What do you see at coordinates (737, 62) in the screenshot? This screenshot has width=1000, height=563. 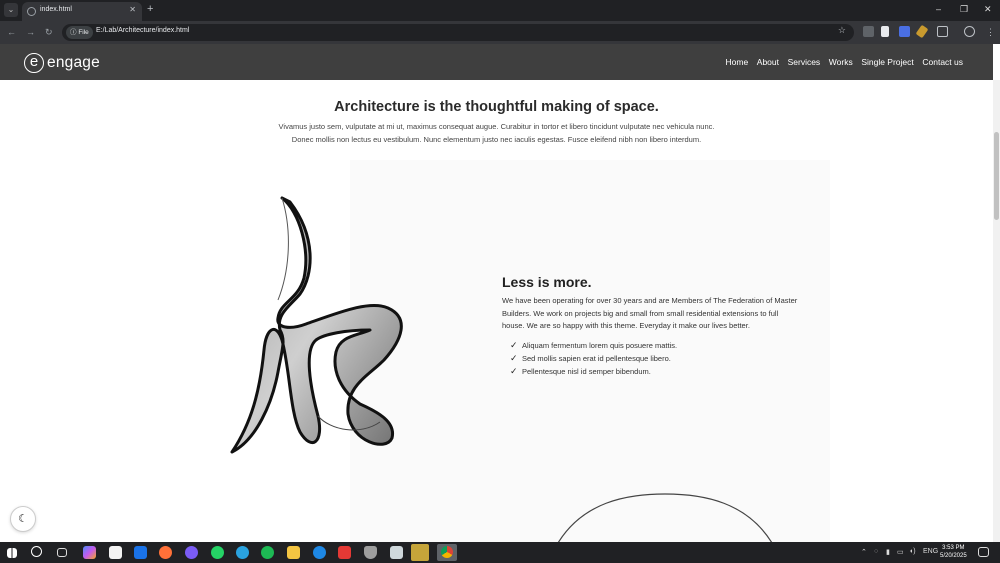 I see `nav-home: Home` at bounding box center [737, 62].